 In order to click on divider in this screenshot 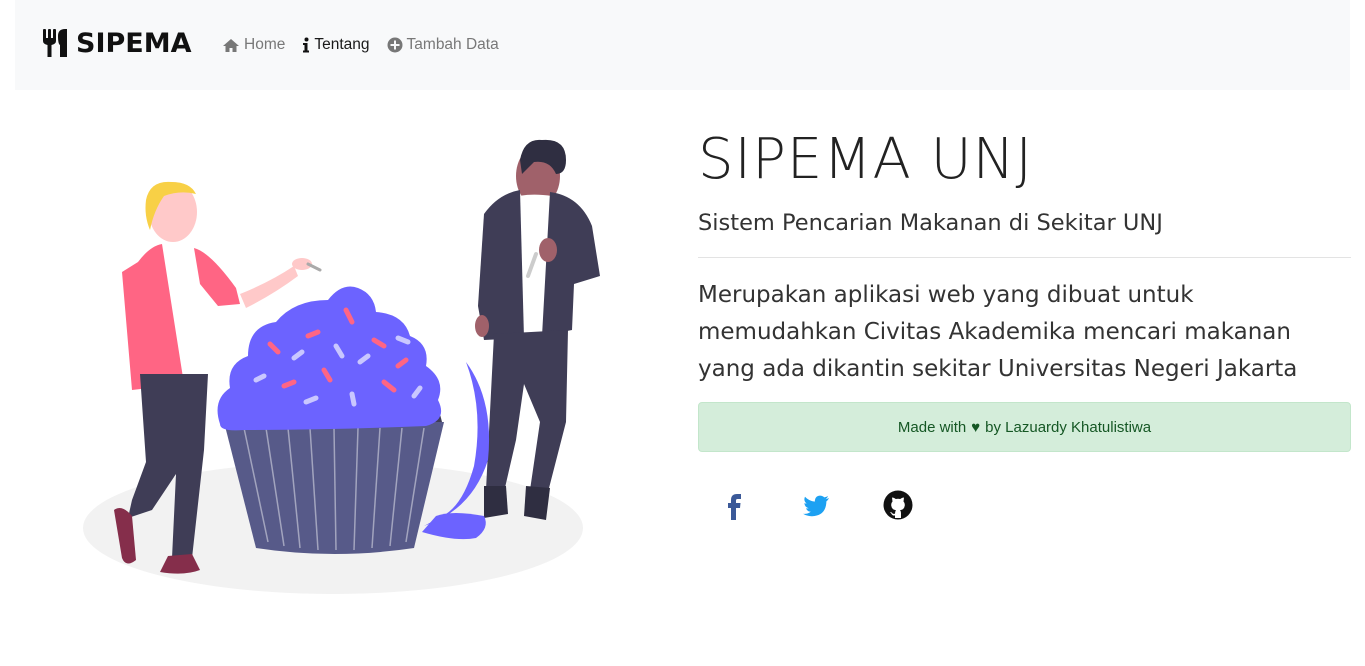, I will do `click(1024, 257)`.